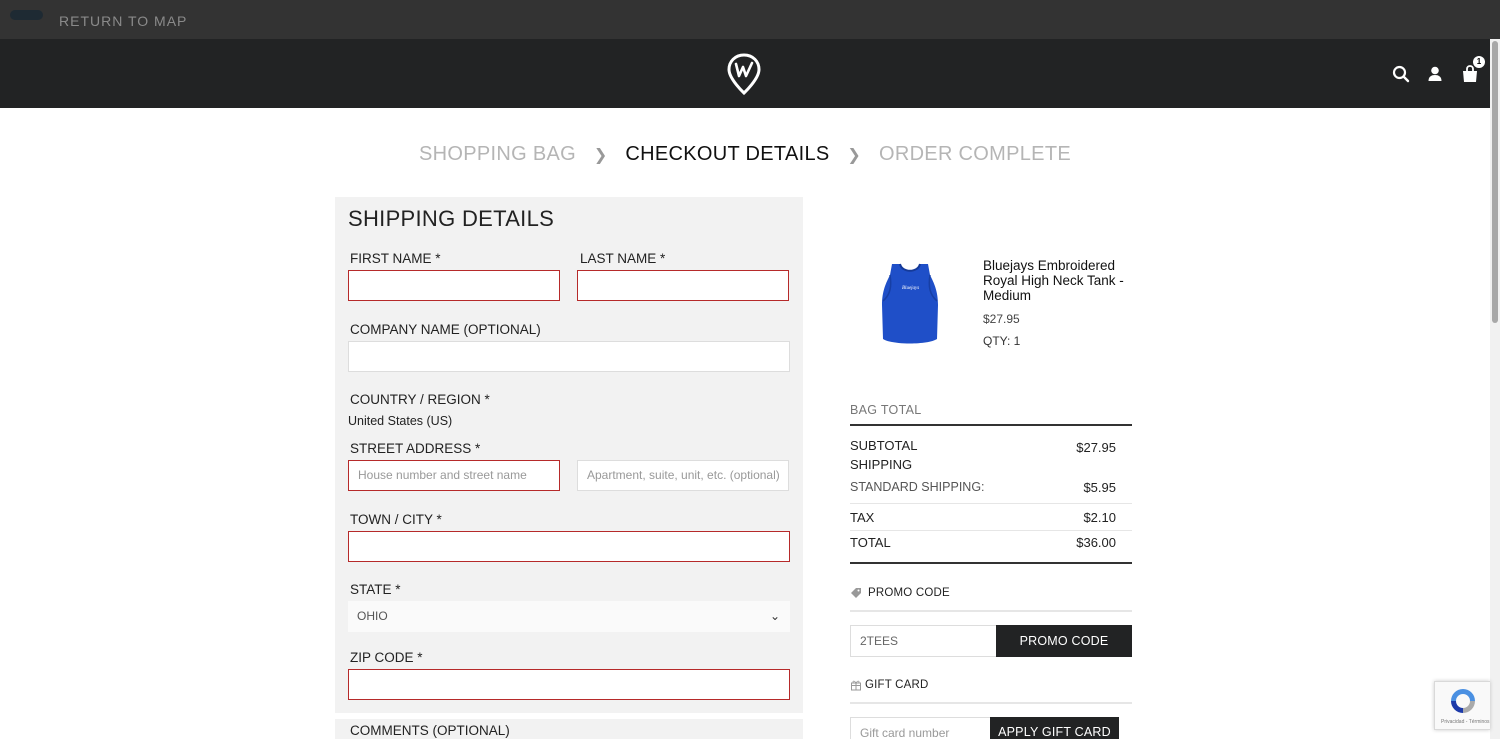  I want to click on search-icon, so click(1401, 74).